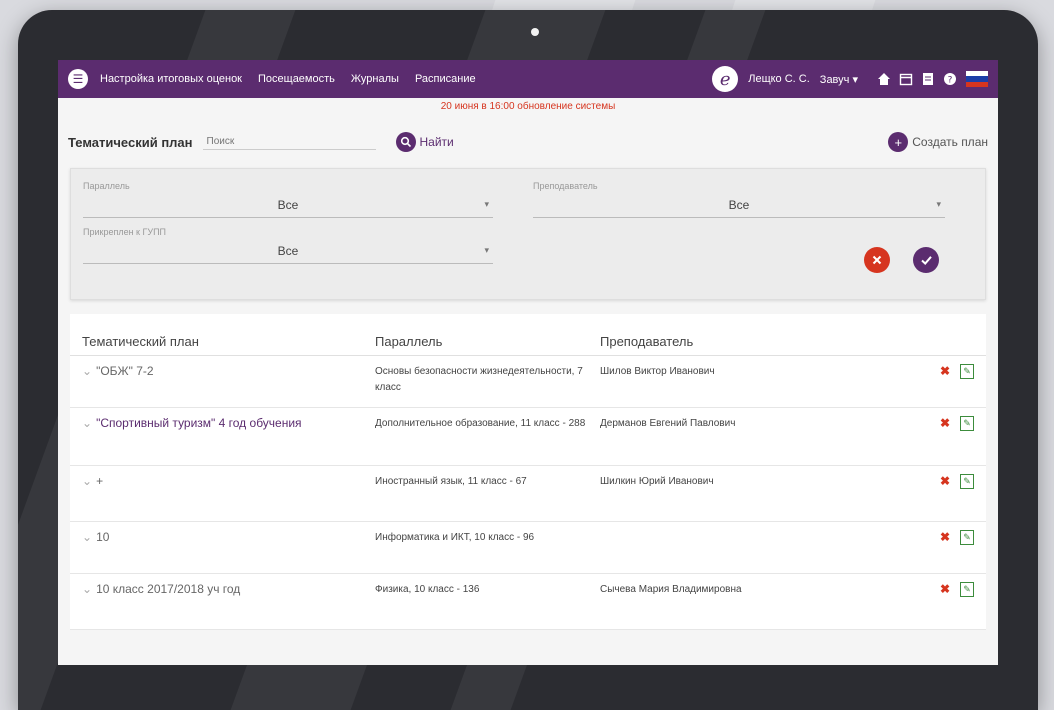 This screenshot has width=1054, height=710. What do you see at coordinates (78, 79) in the screenshot?
I see `menu-icon: ☰` at bounding box center [78, 79].